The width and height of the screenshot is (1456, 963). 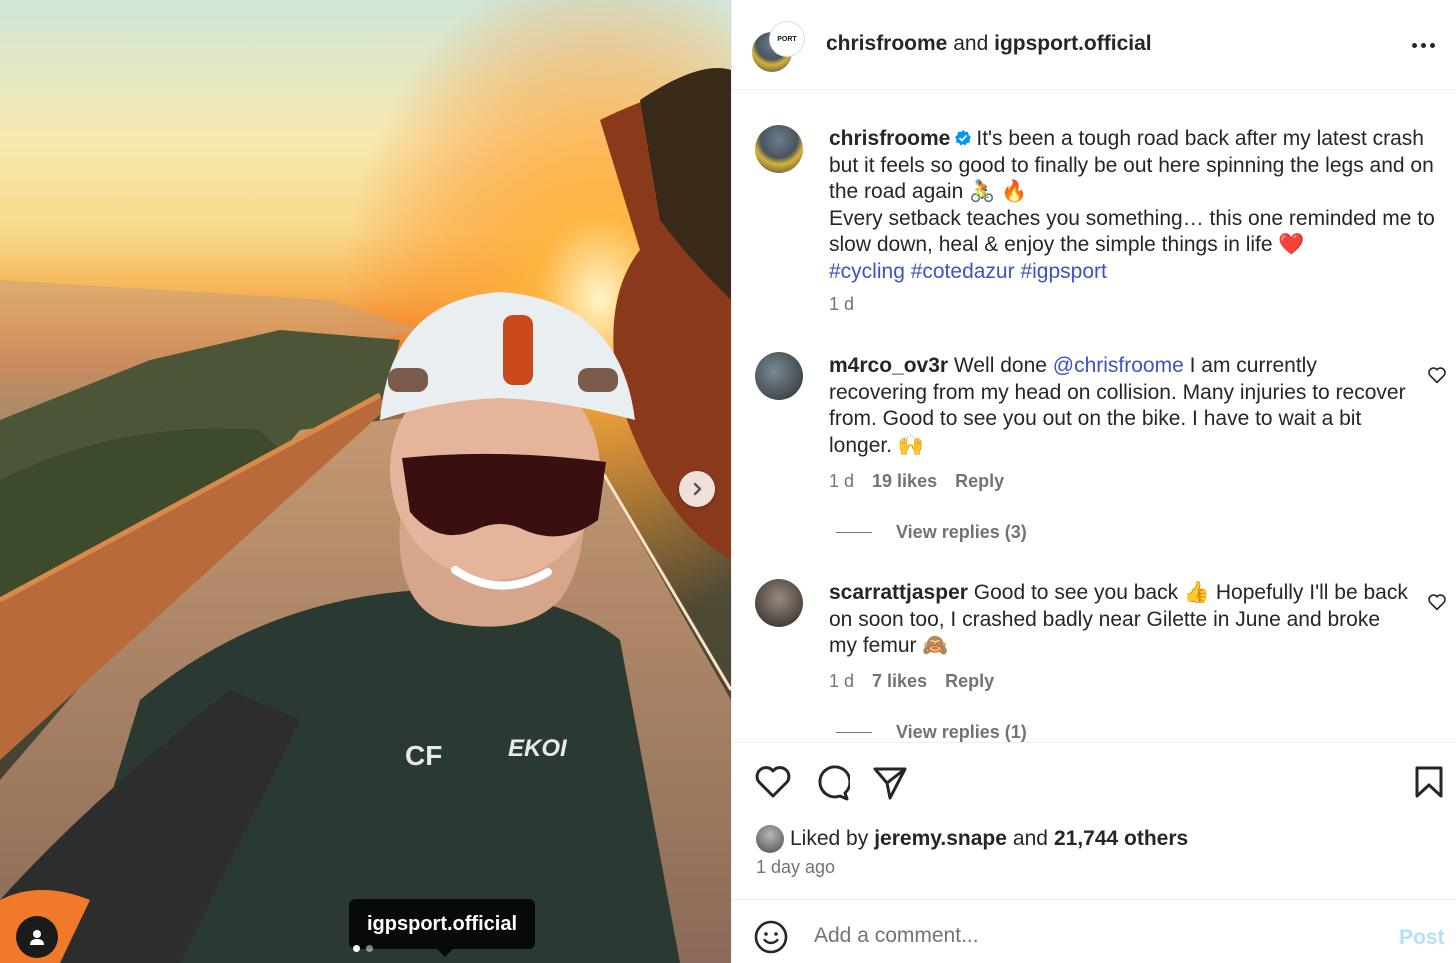 I want to click on heart-icon, so click(x=773, y=782).